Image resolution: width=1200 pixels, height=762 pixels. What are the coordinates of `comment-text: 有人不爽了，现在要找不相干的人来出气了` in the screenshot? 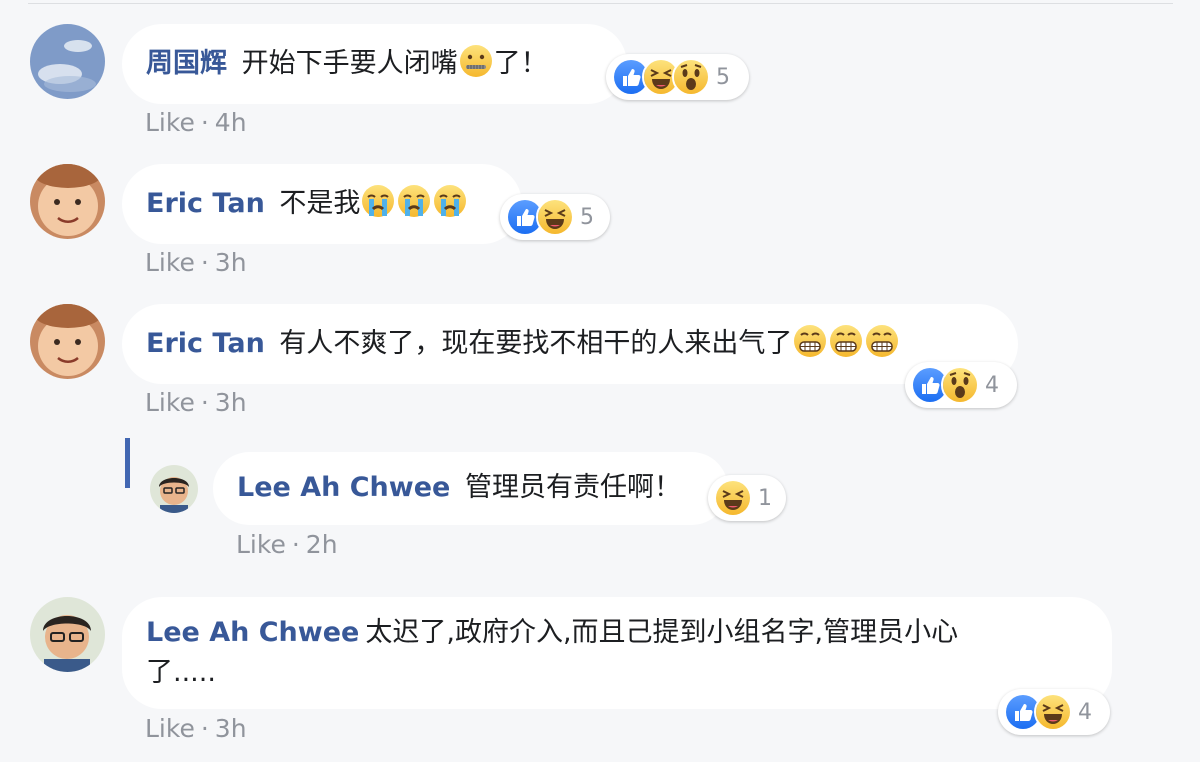 It's located at (536, 343).